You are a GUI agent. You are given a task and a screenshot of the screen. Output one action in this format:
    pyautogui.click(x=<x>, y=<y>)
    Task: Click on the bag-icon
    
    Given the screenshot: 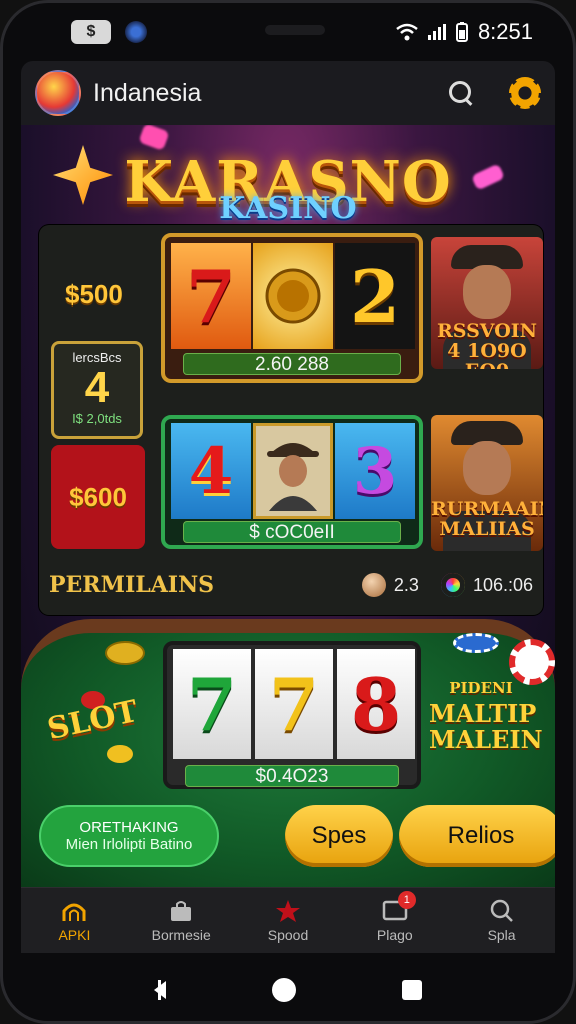 What is the action you would take?
    pyautogui.click(x=181, y=910)
    